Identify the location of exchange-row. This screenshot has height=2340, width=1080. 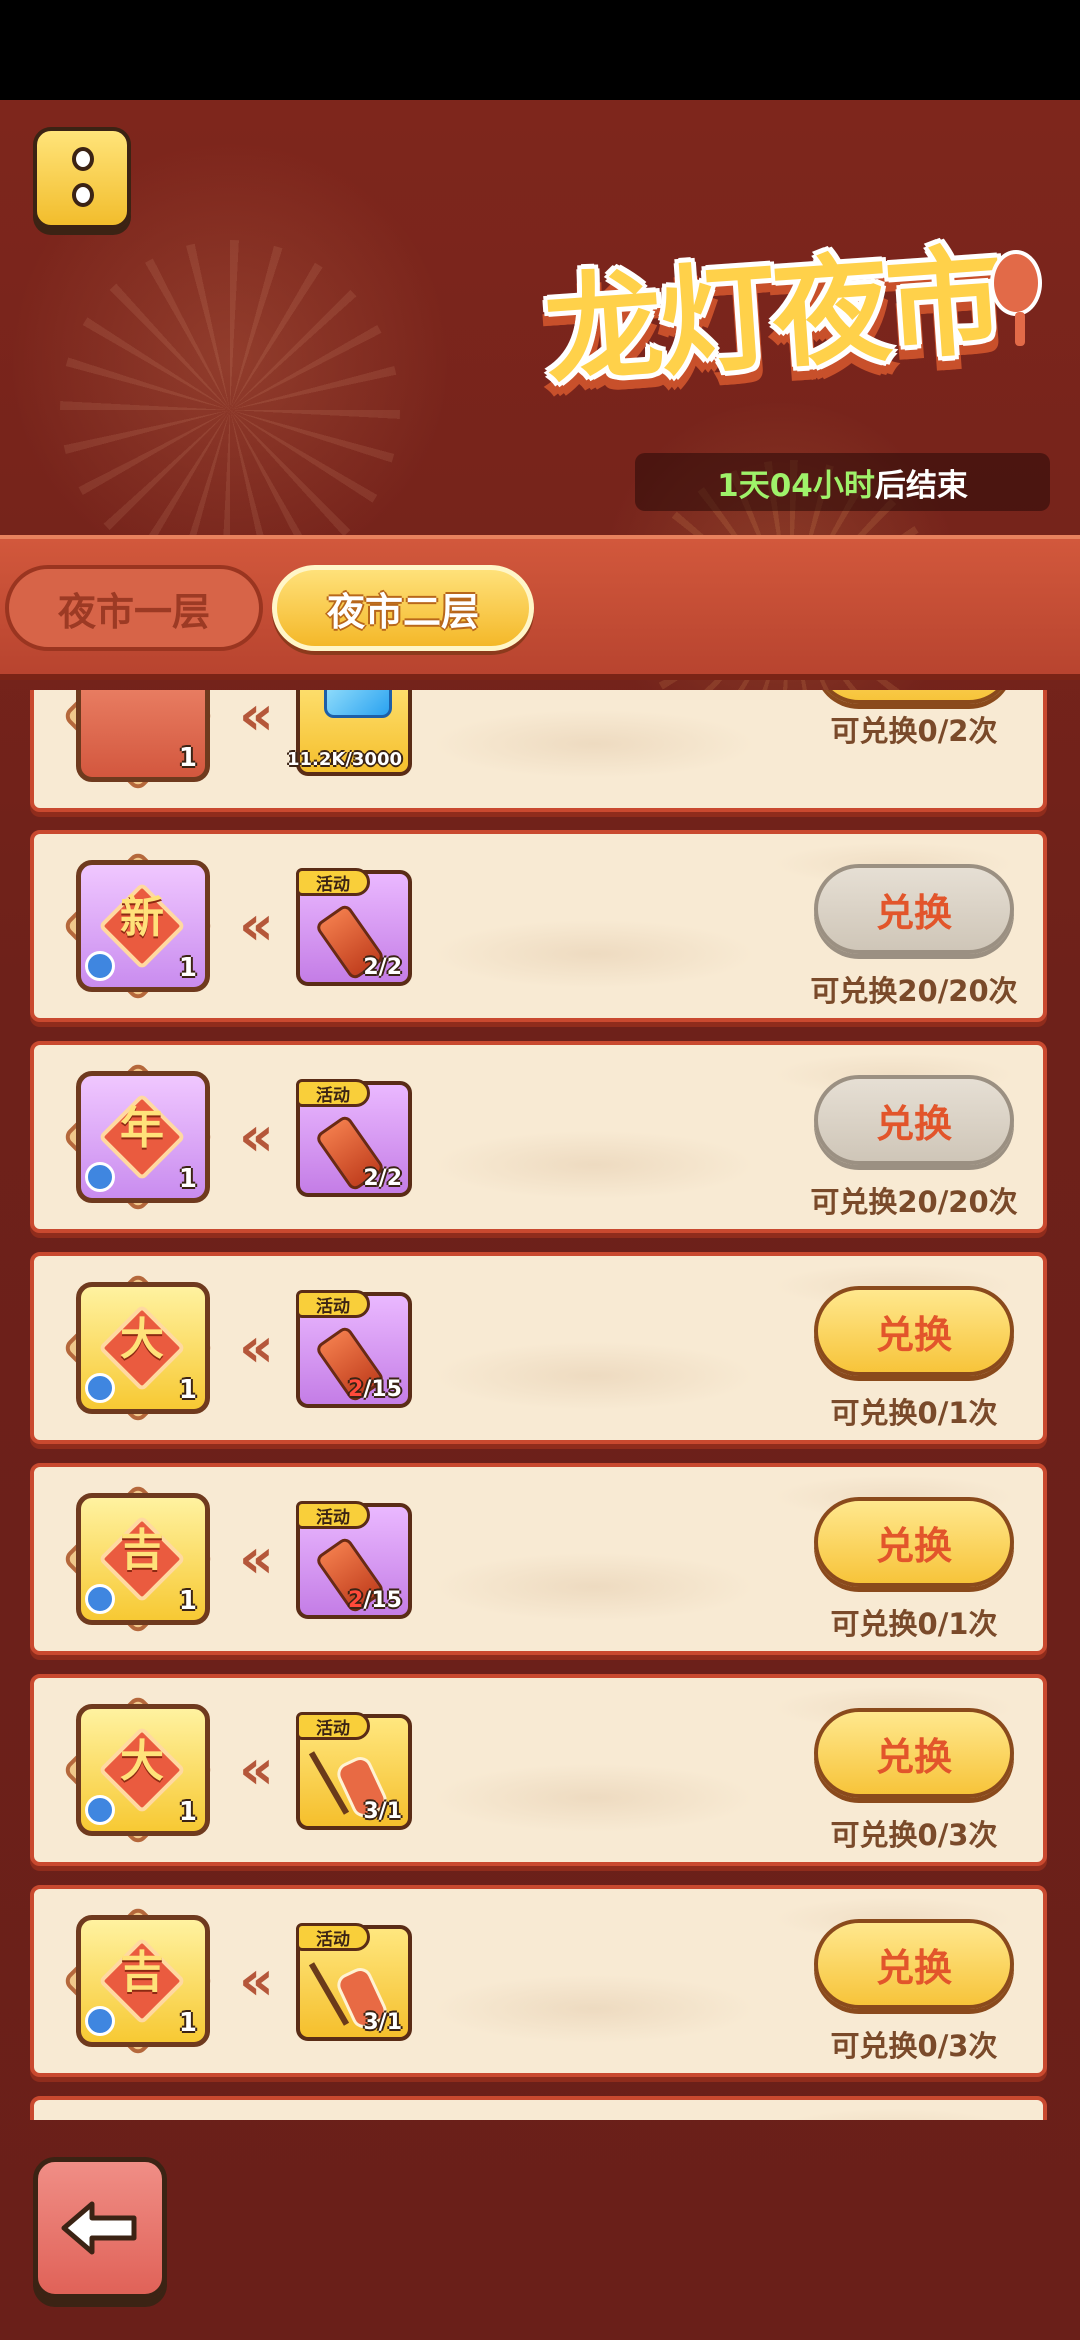
(538, 2108).